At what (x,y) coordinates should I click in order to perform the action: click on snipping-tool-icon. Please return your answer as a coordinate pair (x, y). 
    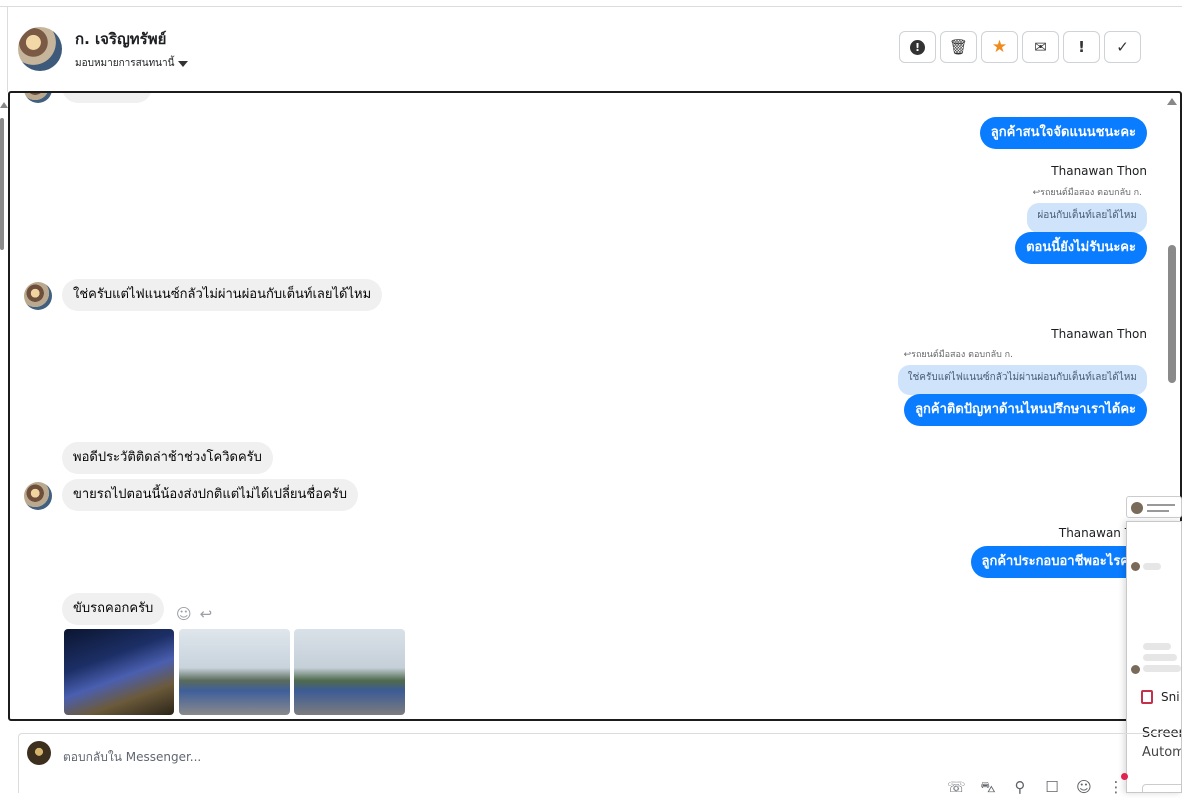
    Looking at the image, I should click on (1147, 697).